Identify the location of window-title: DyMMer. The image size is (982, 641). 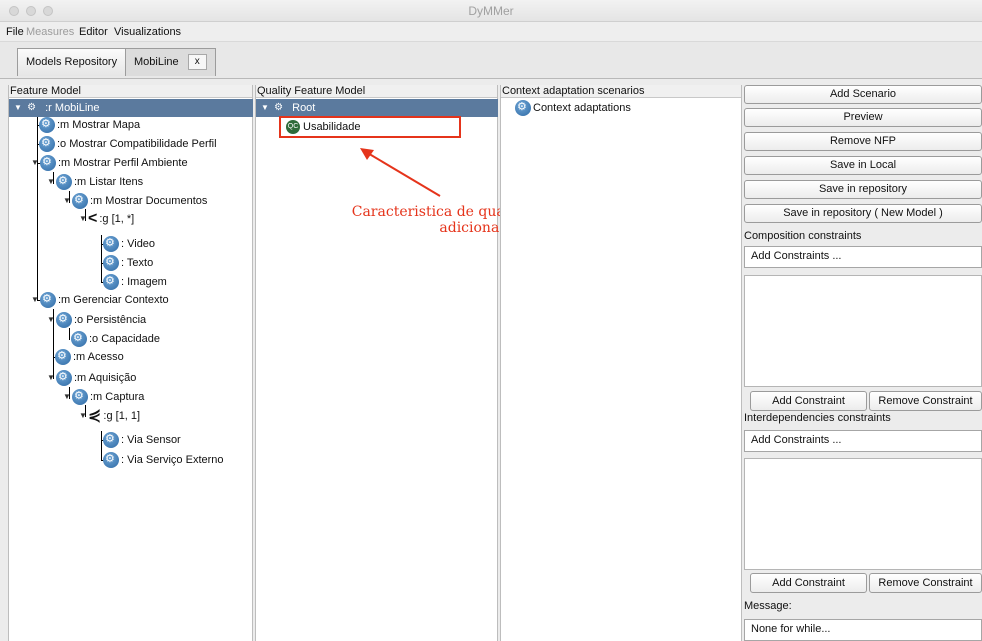
(491, 11).